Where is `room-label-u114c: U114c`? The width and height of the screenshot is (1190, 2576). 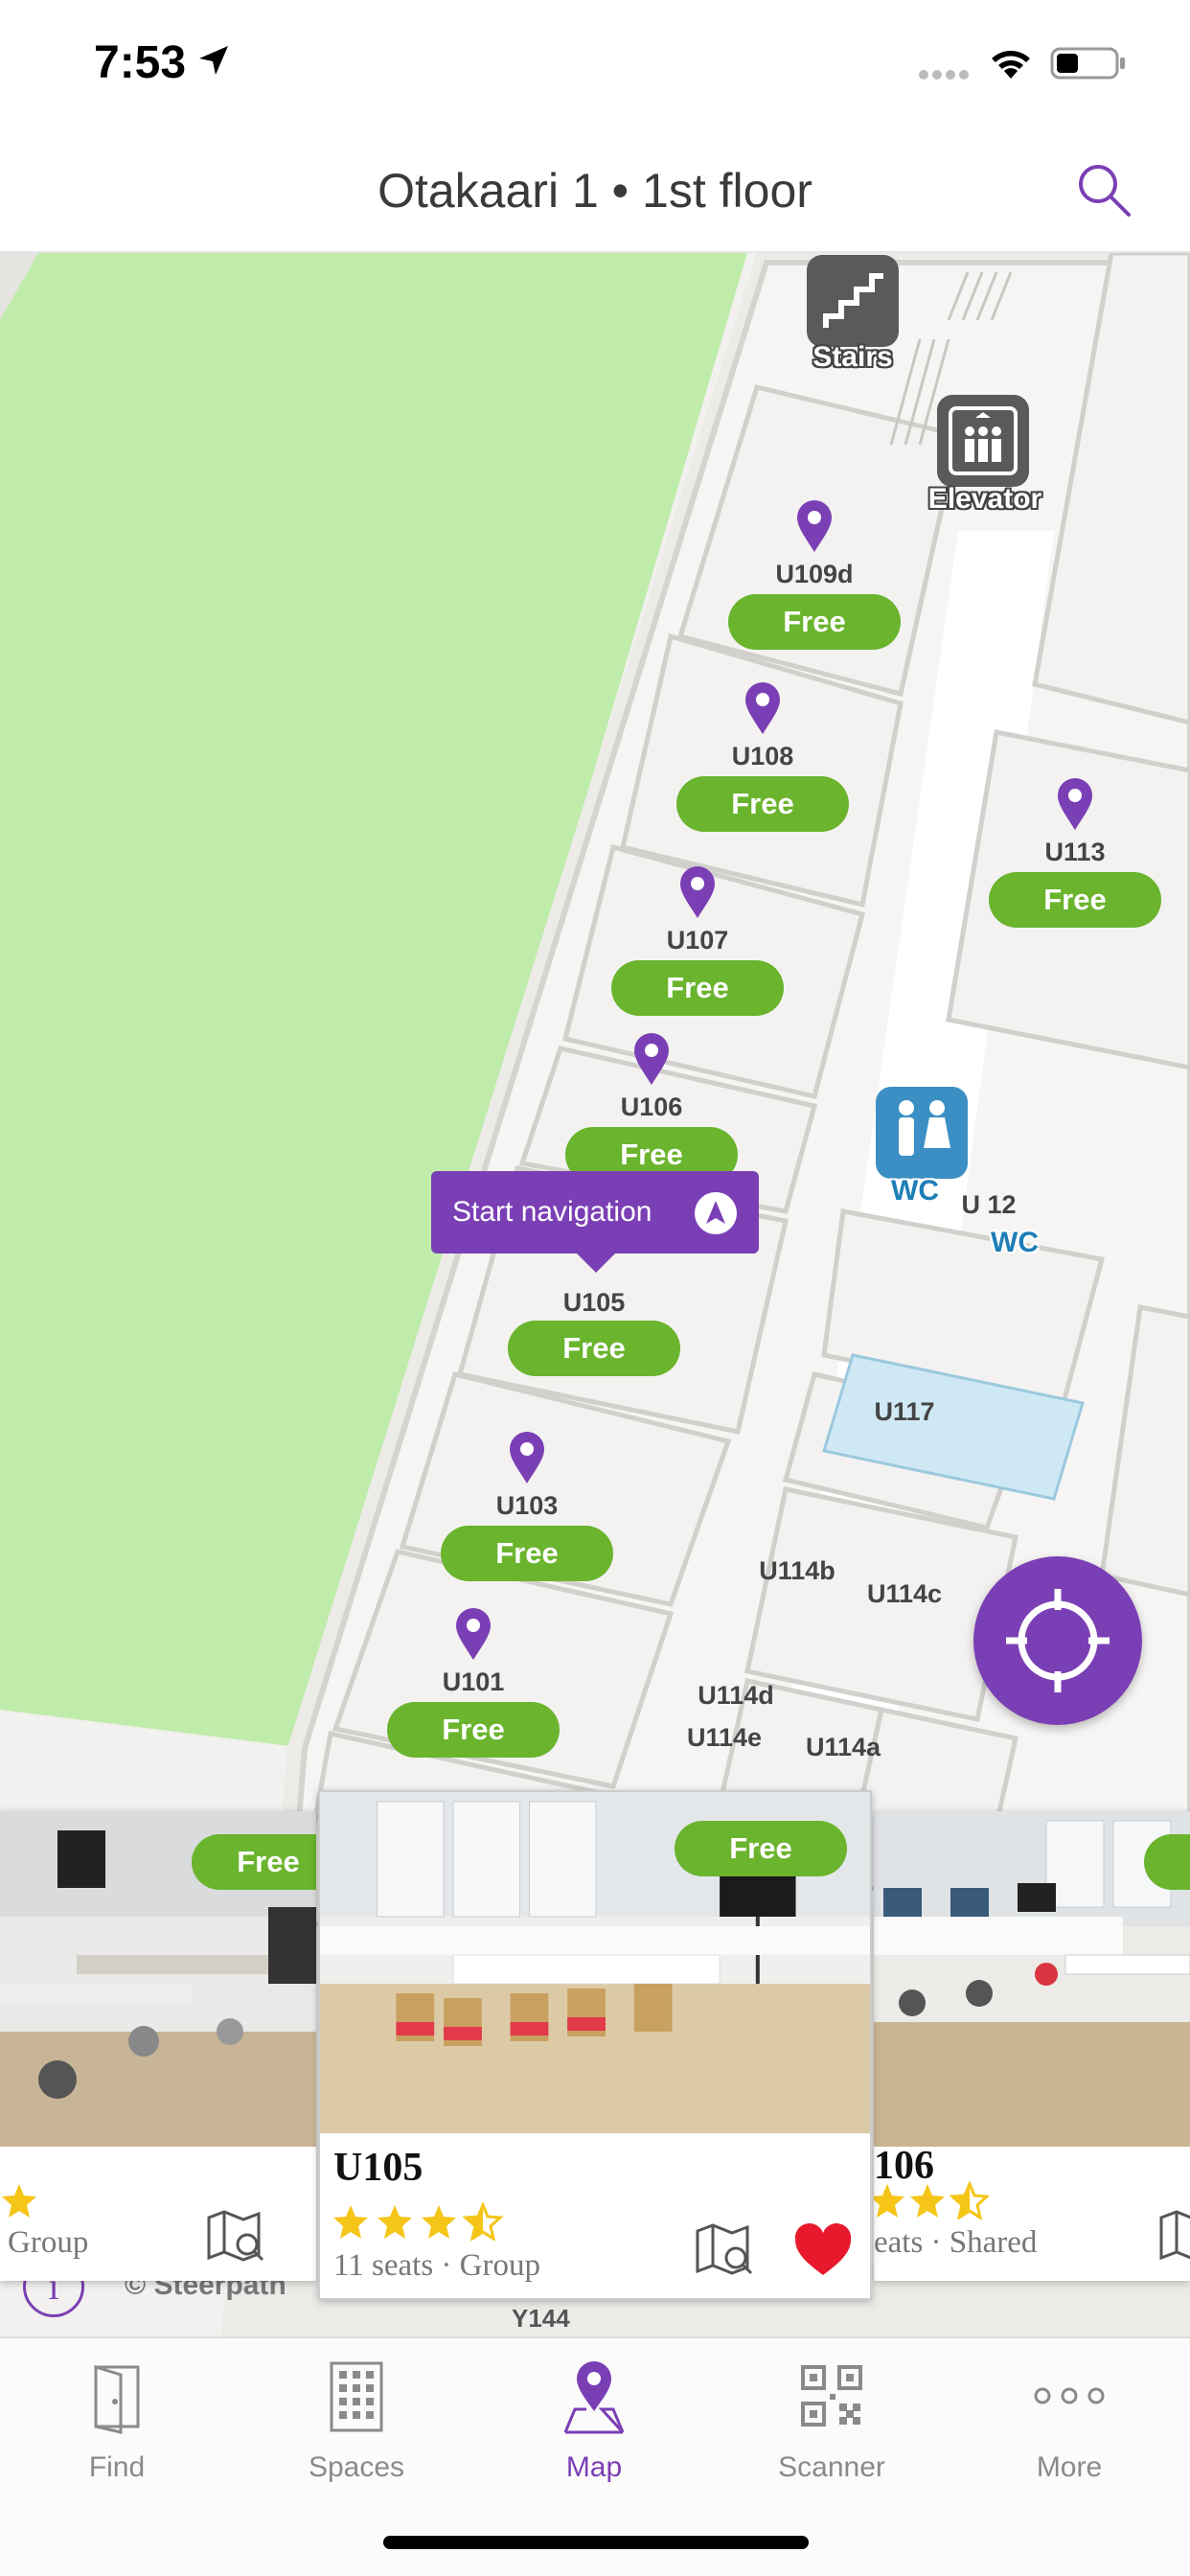 room-label-u114c: U114c is located at coordinates (905, 1593).